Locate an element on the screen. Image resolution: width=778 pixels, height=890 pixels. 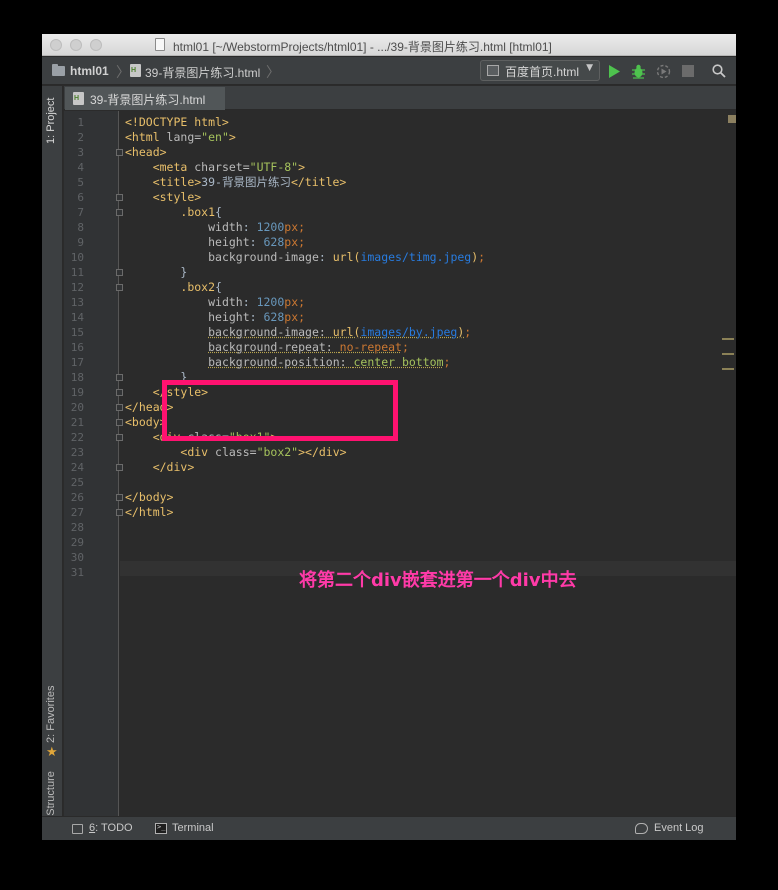
code-token: "box2" is located at coordinates (277, 452).